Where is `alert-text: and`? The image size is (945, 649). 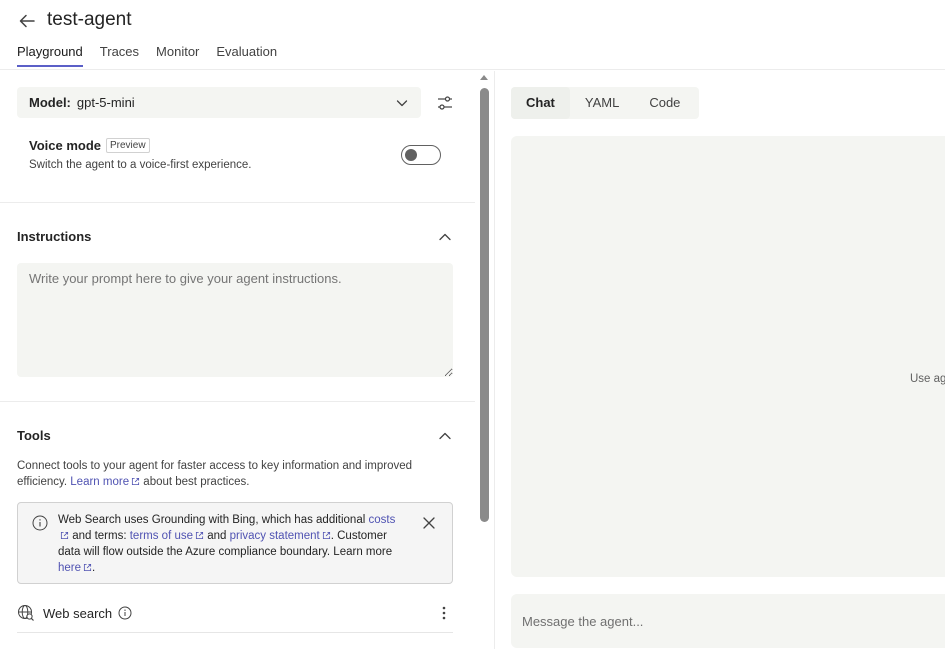 alert-text: and is located at coordinates (217, 536).